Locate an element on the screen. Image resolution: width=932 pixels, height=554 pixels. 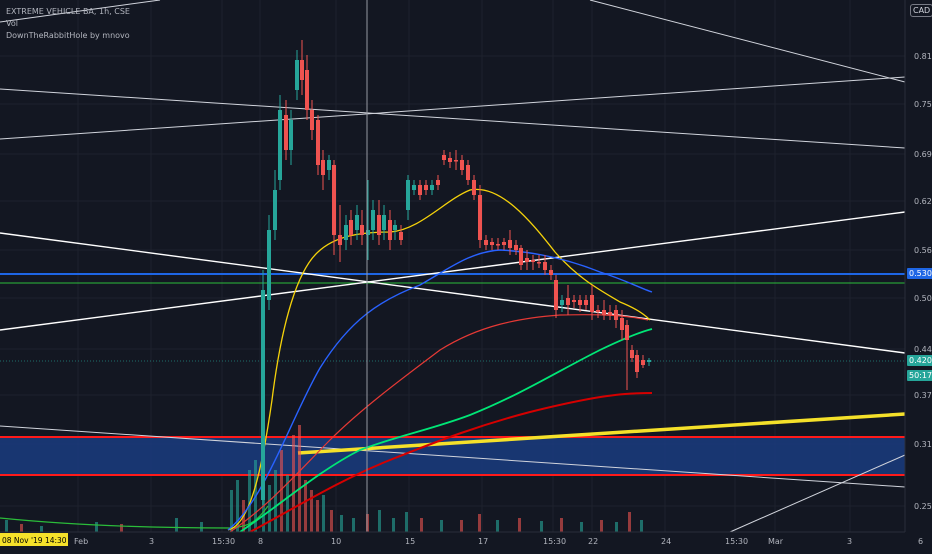
price-tick: 0.750 is located at coordinates (923, 104).